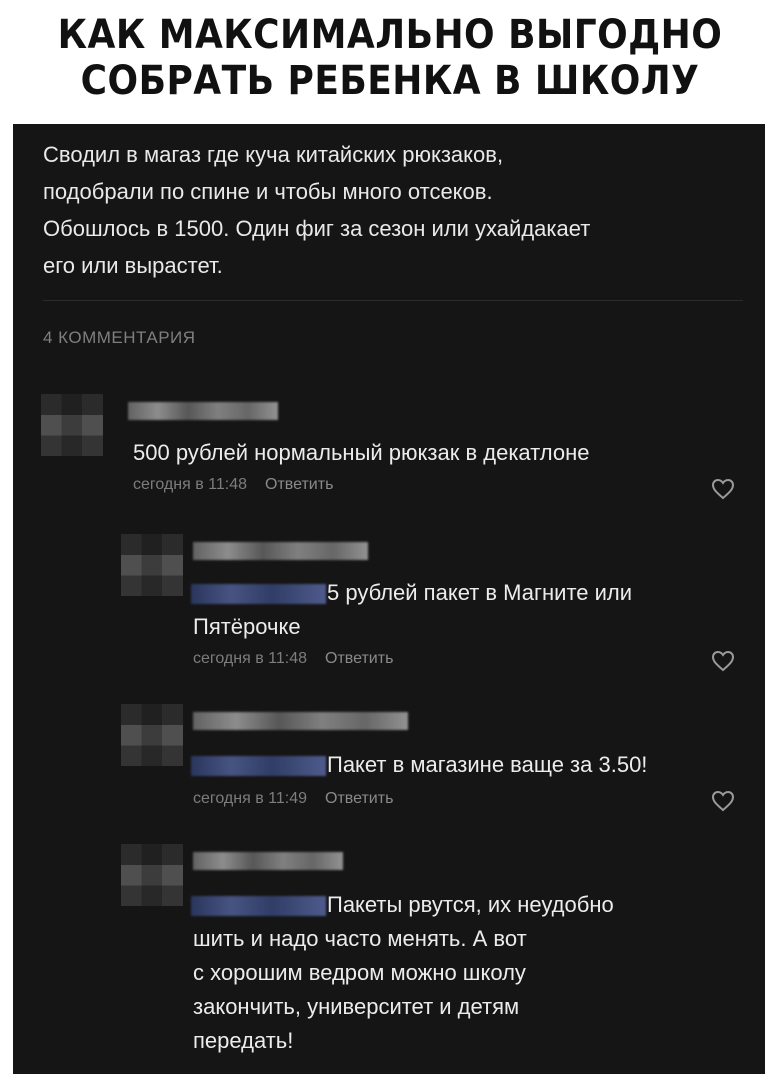 This screenshot has height=1080, width=780. Describe the element at coordinates (480, 592) in the screenshot. I see `comment-text-line: 5 рублей пакет в Магните или` at that location.